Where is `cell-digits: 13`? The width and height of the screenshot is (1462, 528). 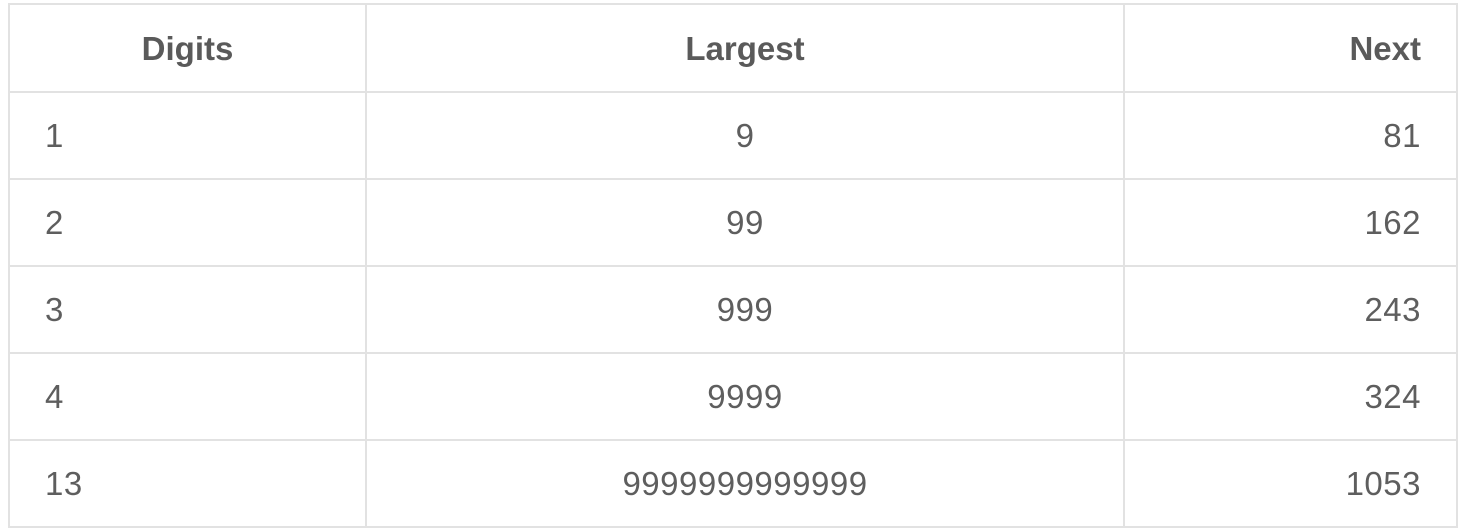
cell-digits: 13 is located at coordinates (187, 483).